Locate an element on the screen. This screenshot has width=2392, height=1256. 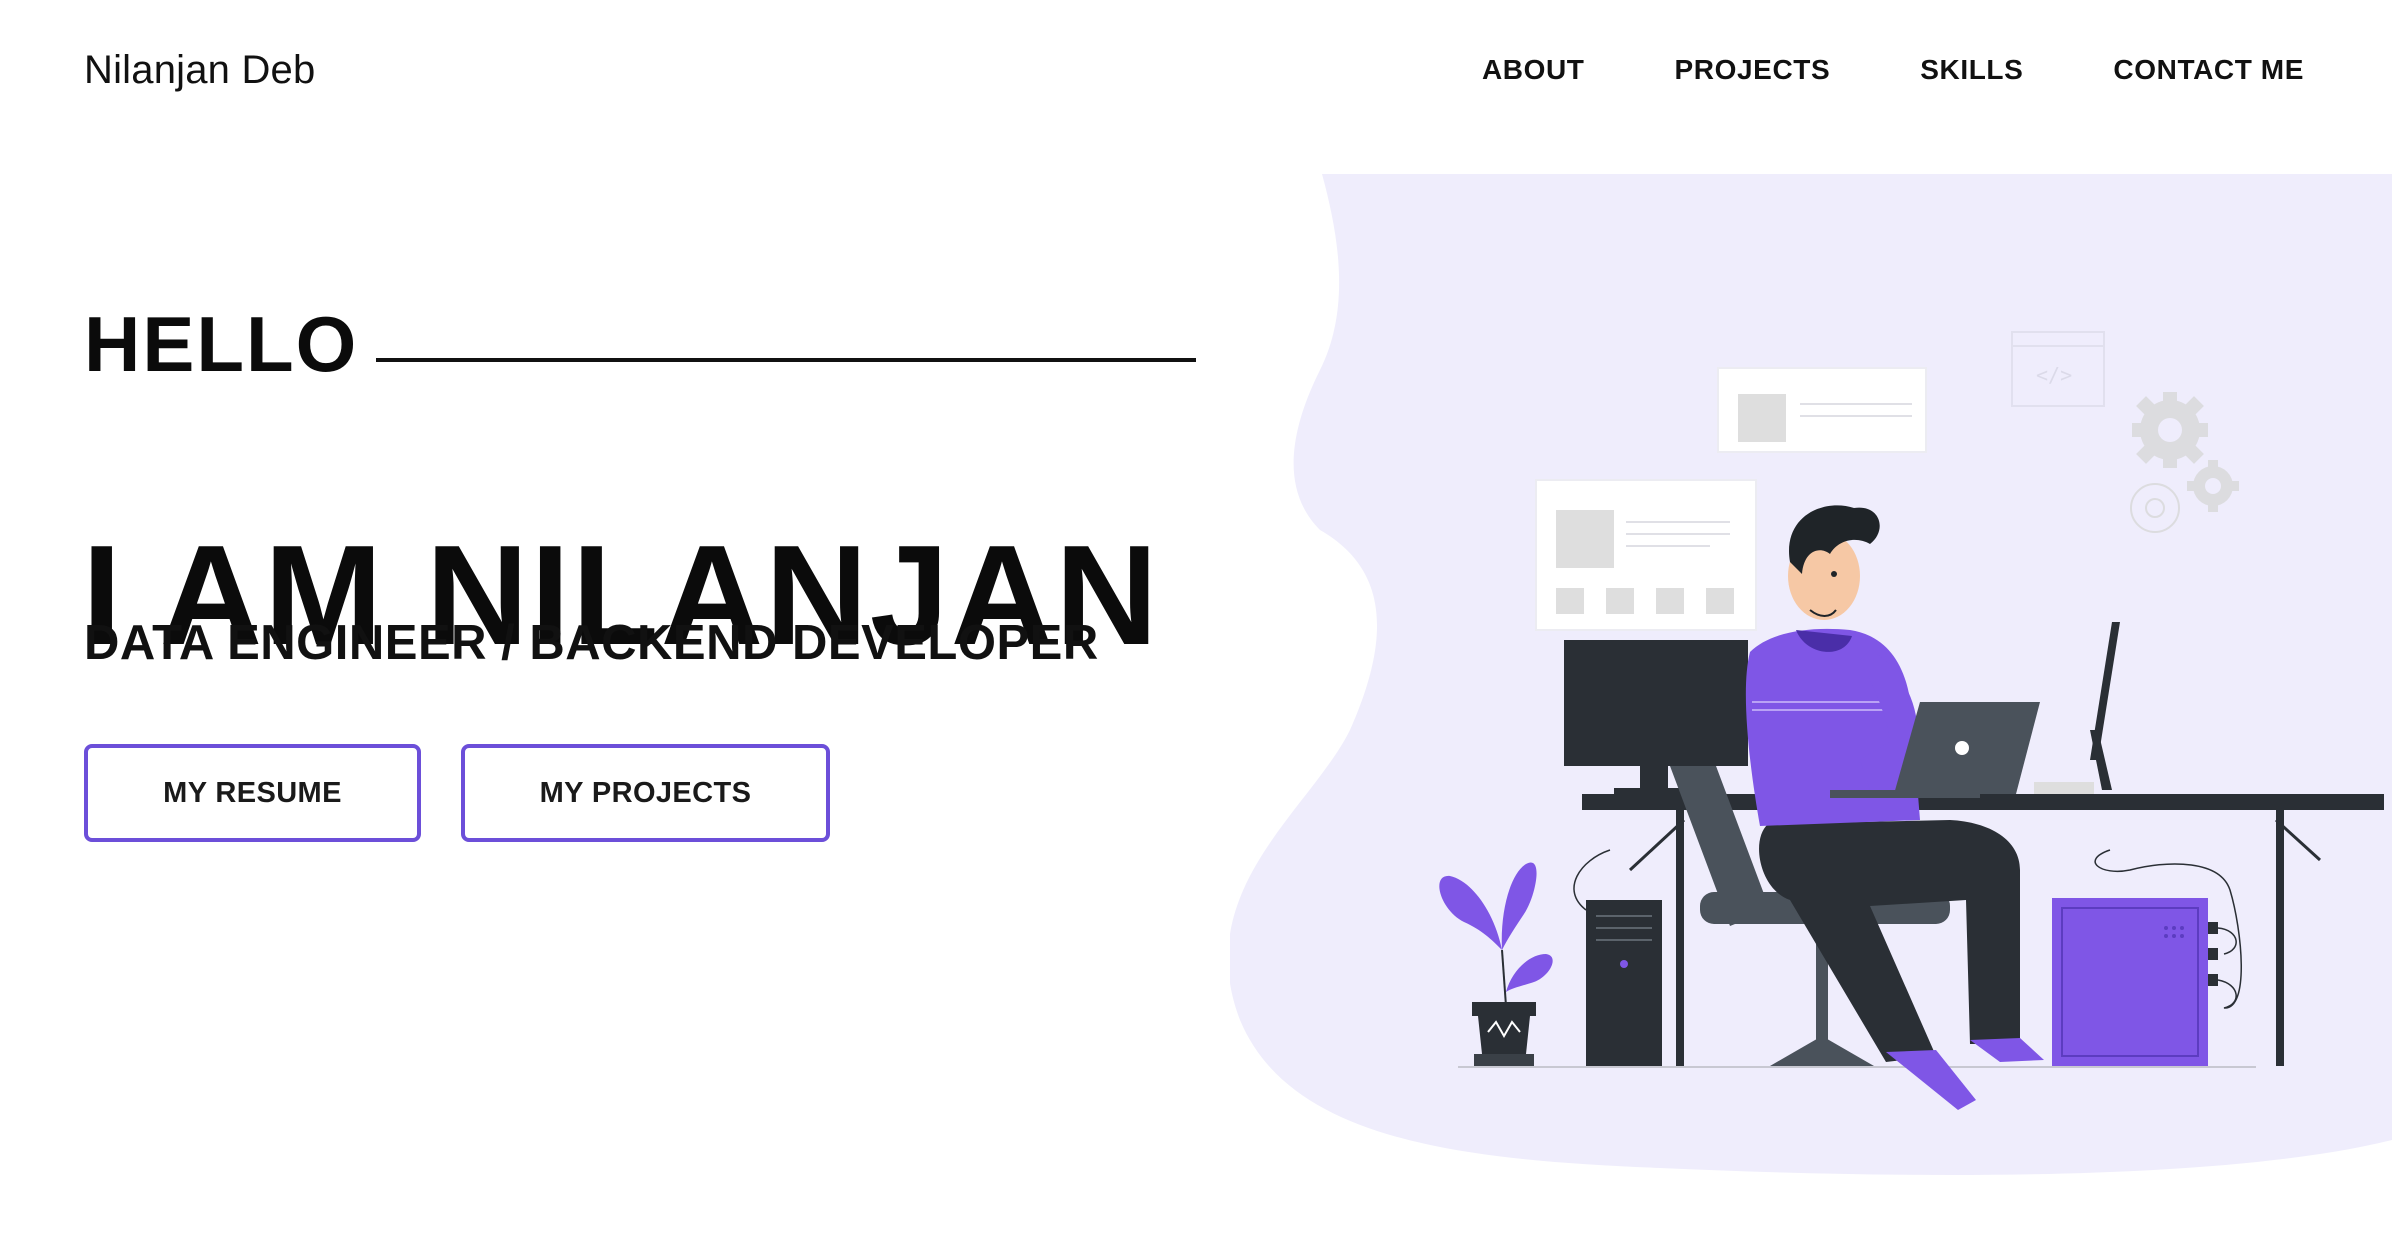
greeting-text: HELLO is located at coordinates (221, 344).